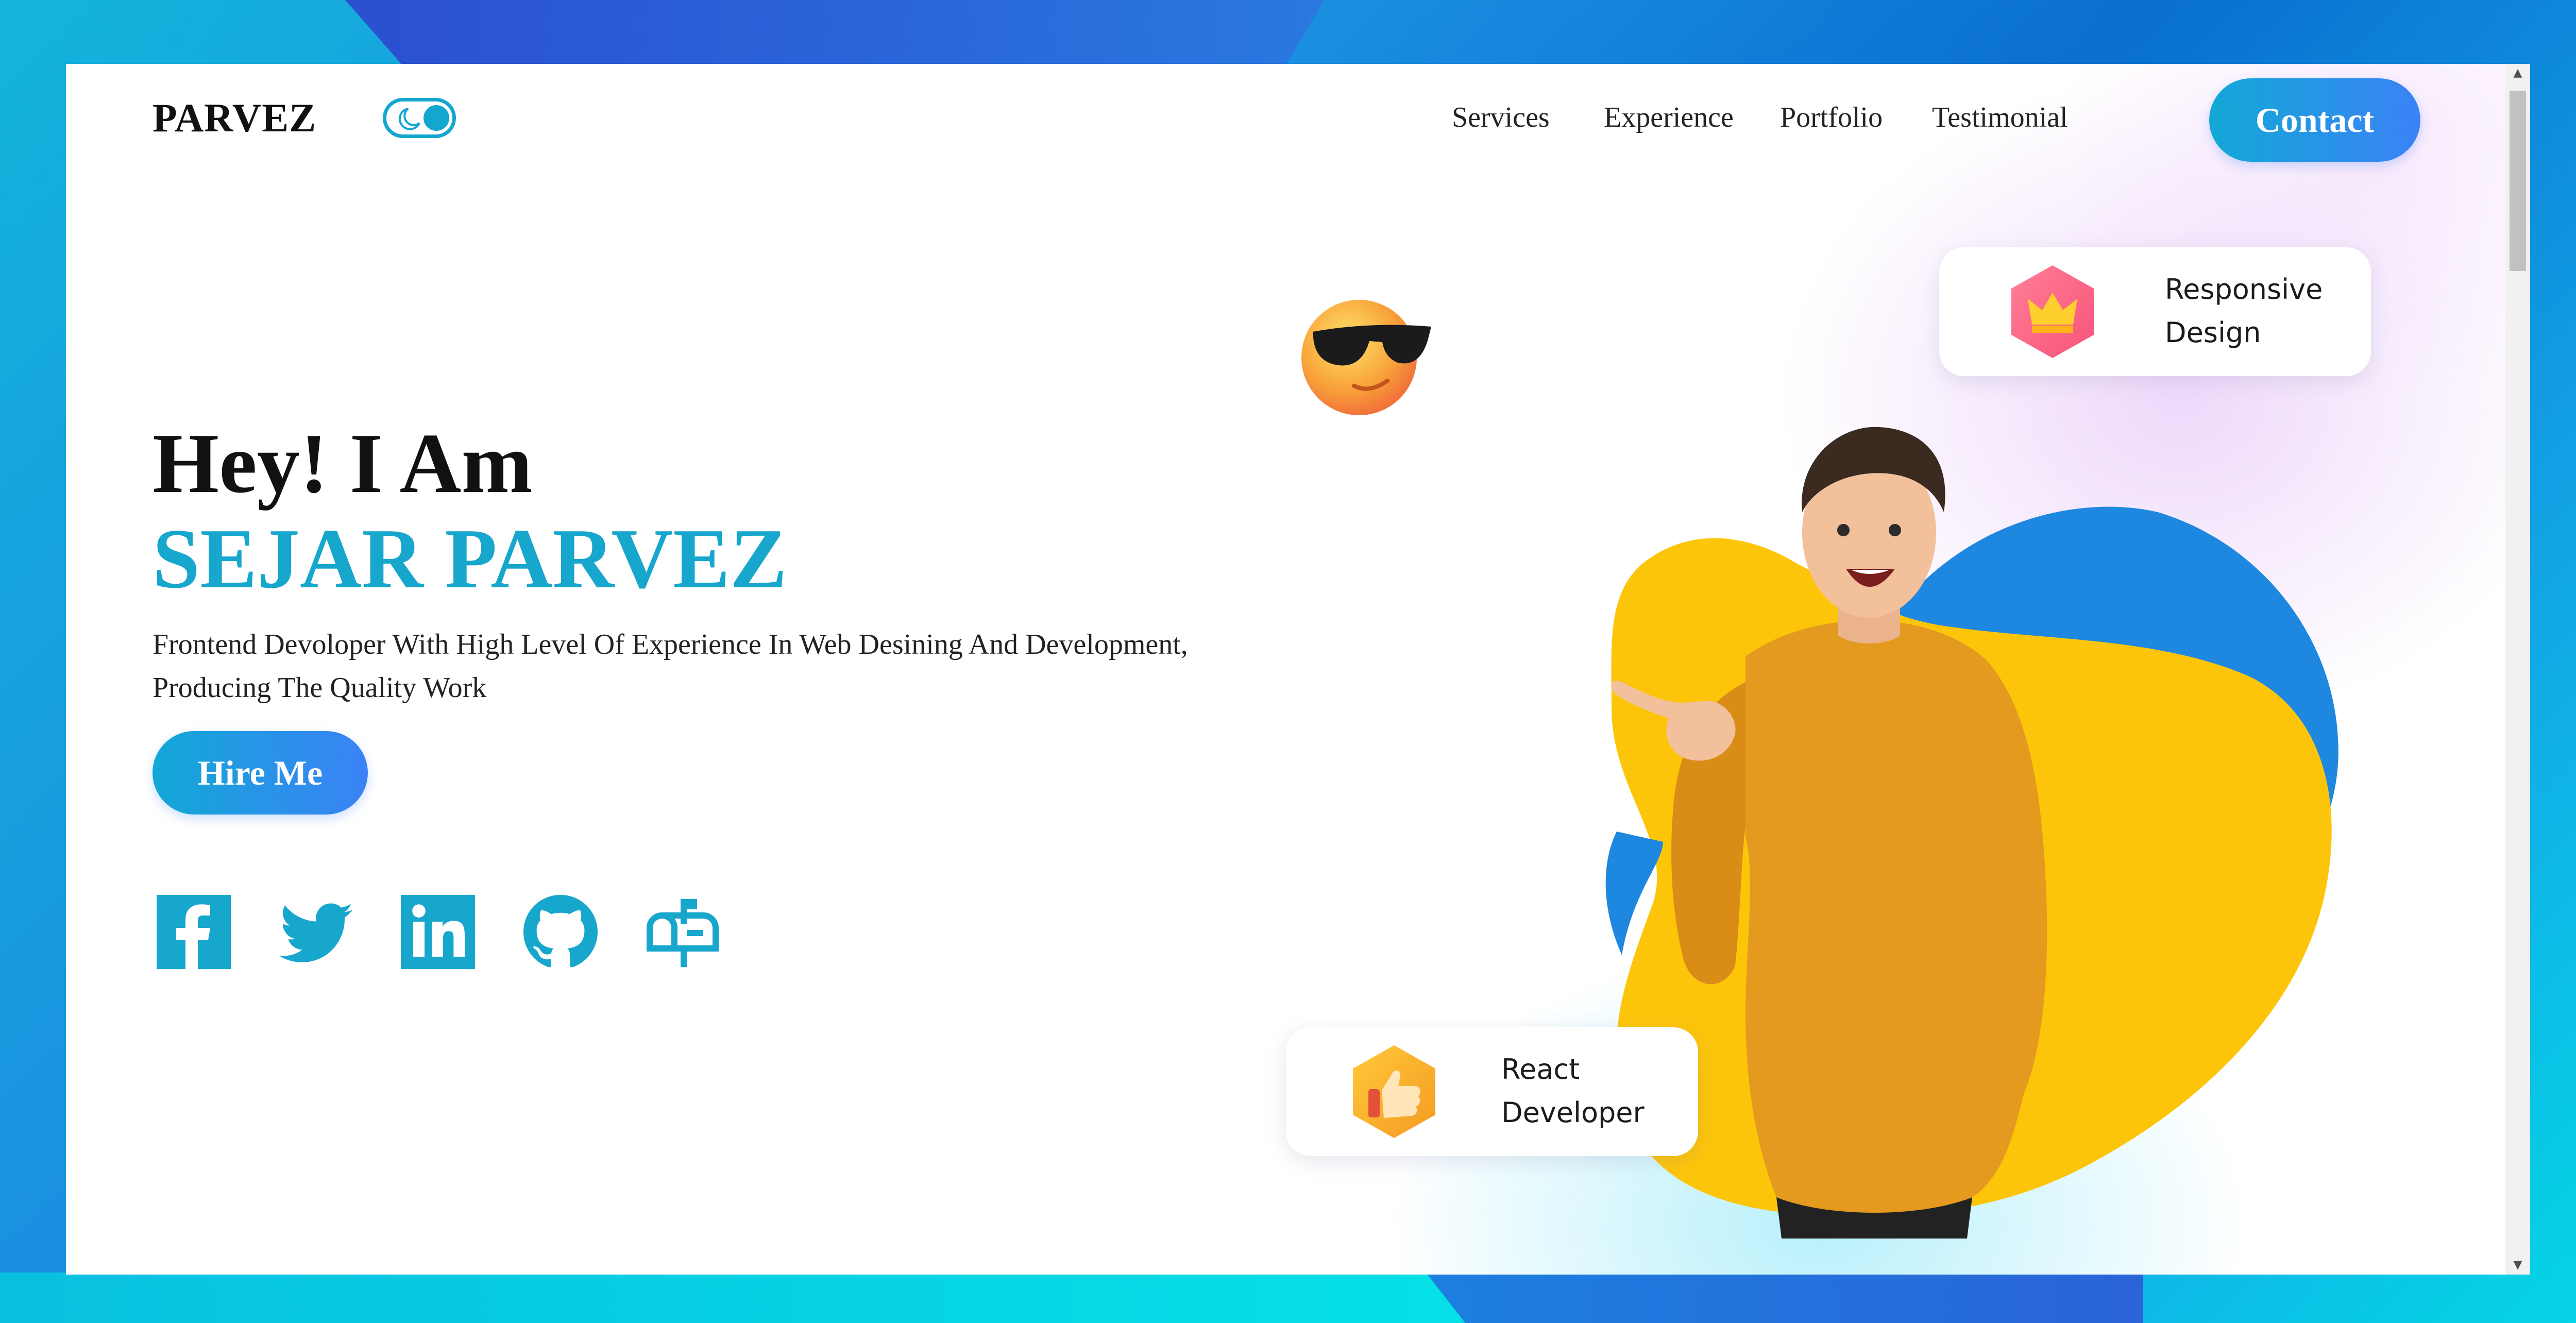 The height and width of the screenshot is (1323, 2576). What do you see at coordinates (734, 1298) in the screenshot?
I see `background-band-bottom` at bounding box center [734, 1298].